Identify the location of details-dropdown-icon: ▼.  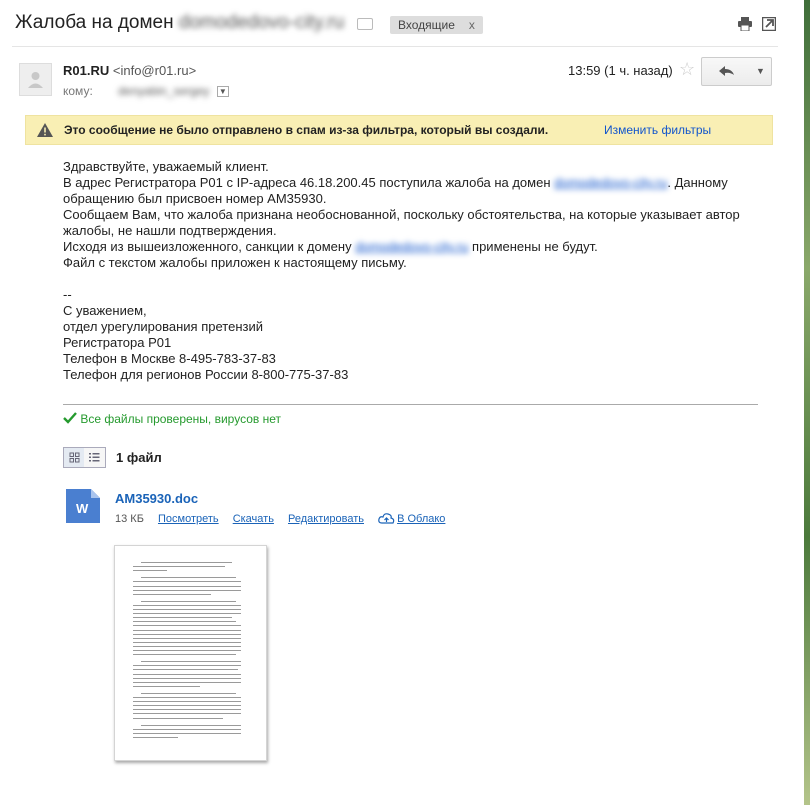
(222, 92).